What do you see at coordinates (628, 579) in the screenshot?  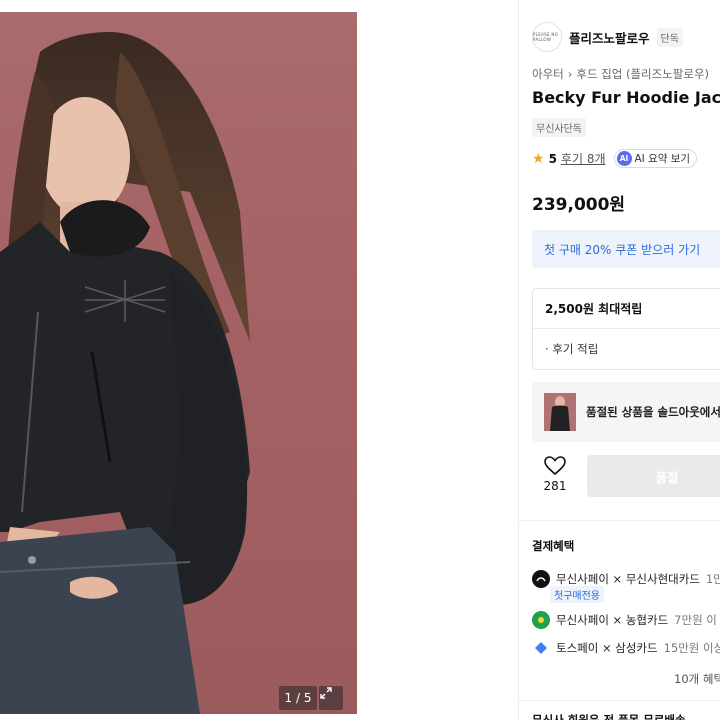 I see `benefit-name: 무신사페이 × 무신사현대카드` at bounding box center [628, 579].